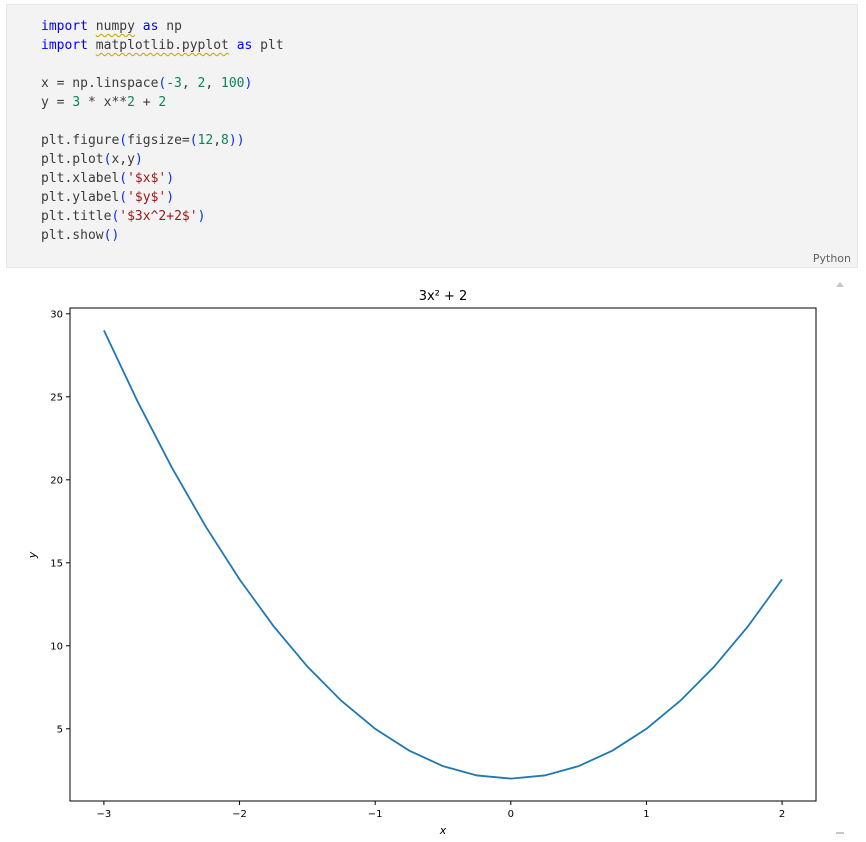 Image resolution: width=866 pixels, height=842 pixels. Describe the element at coordinates (80, 197) in the screenshot. I see `code-token: plt.ylabel` at that location.